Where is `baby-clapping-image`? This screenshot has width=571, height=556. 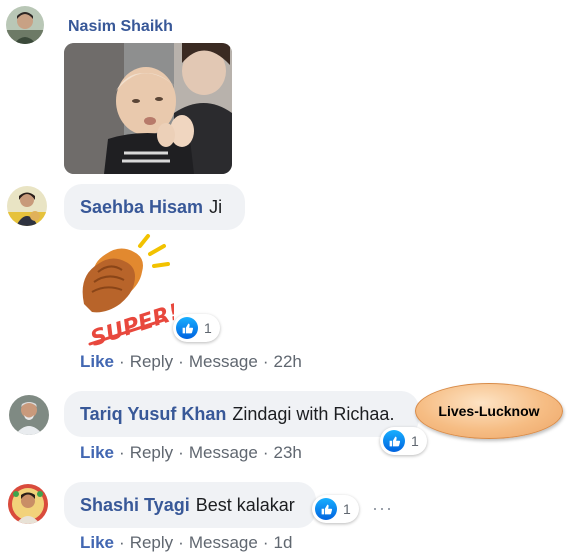
baby-clapping-image is located at coordinates (148, 108).